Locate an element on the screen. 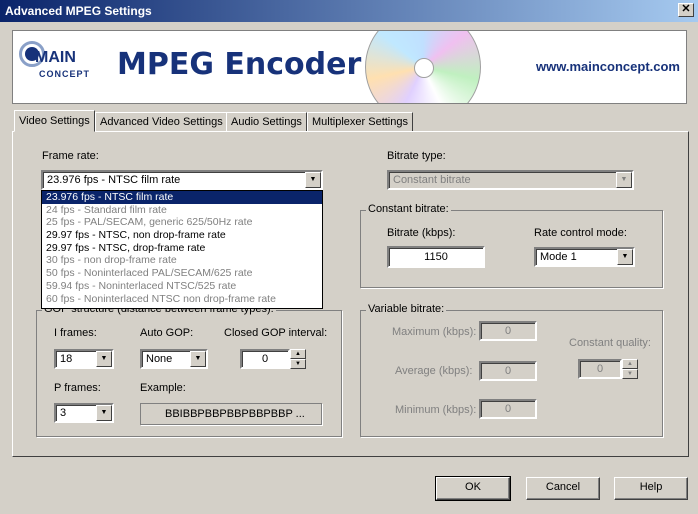 The image size is (698, 514). constant-quality-spinner: ▲ ▼ is located at coordinates (630, 369).